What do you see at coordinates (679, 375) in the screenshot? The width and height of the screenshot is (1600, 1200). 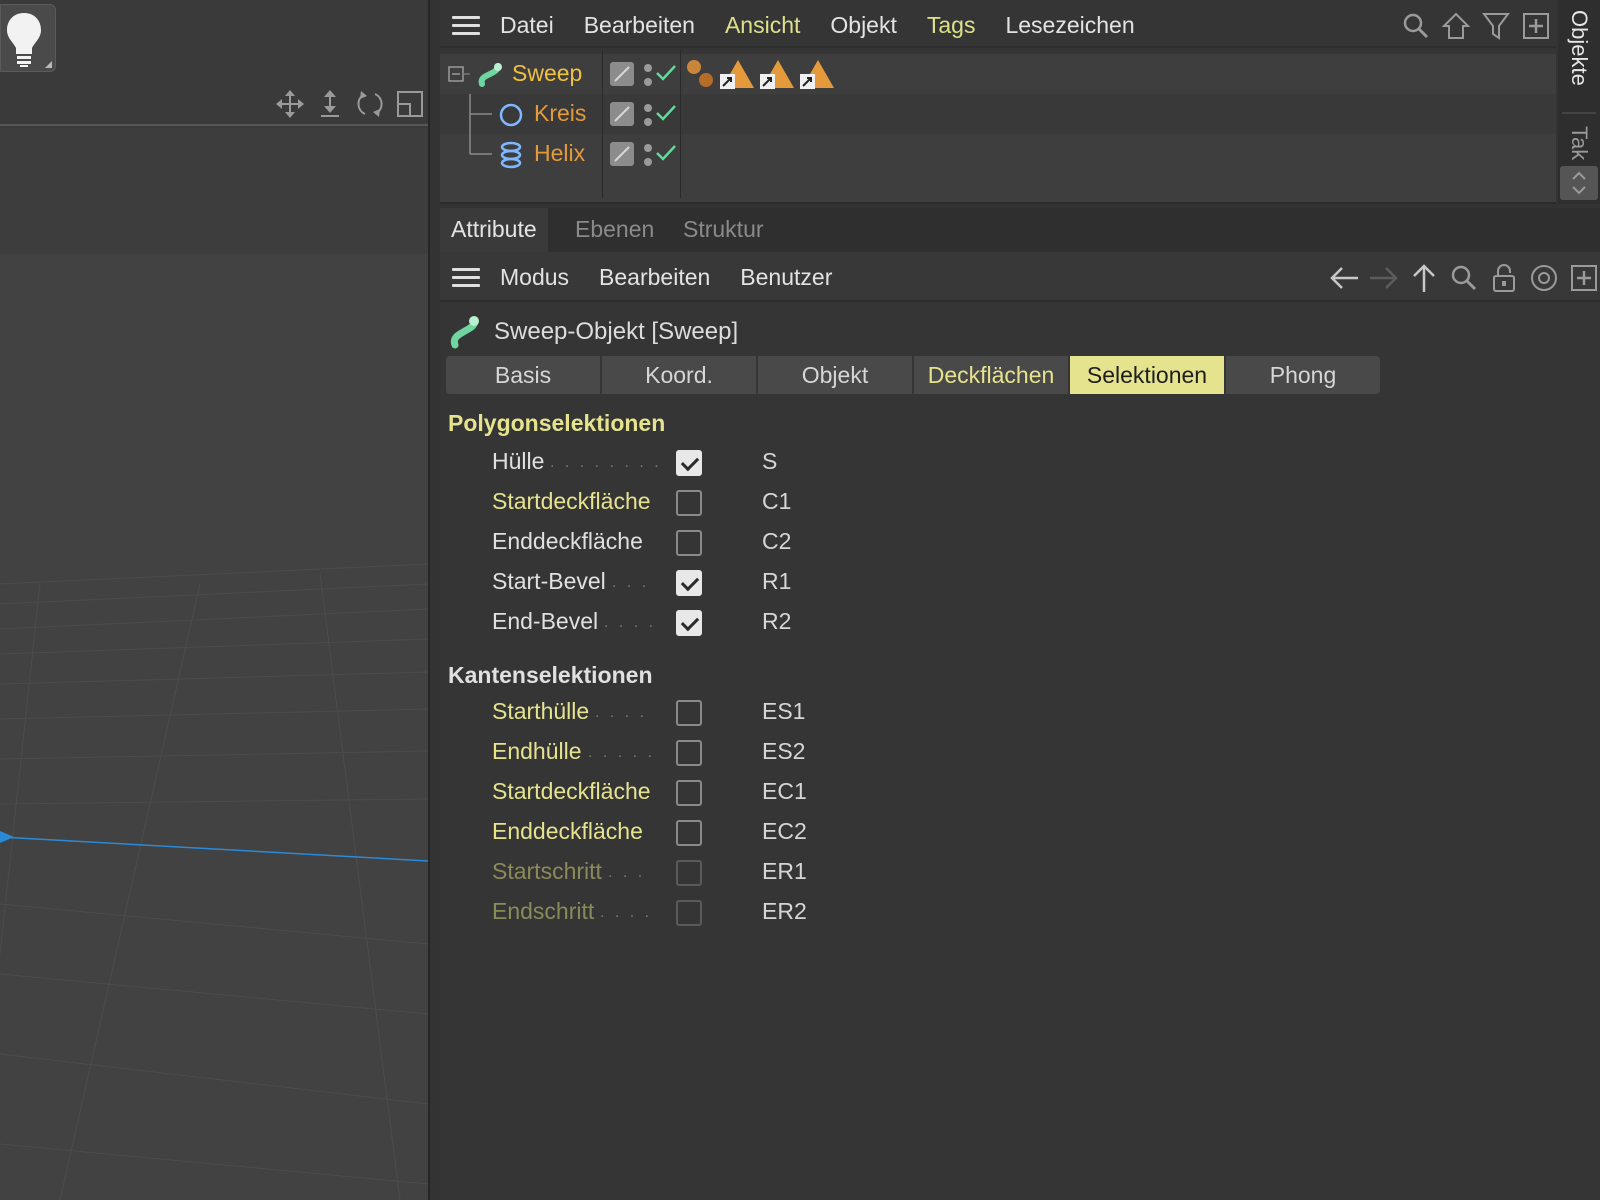 I see `subtab-koord: Koord.` at bounding box center [679, 375].